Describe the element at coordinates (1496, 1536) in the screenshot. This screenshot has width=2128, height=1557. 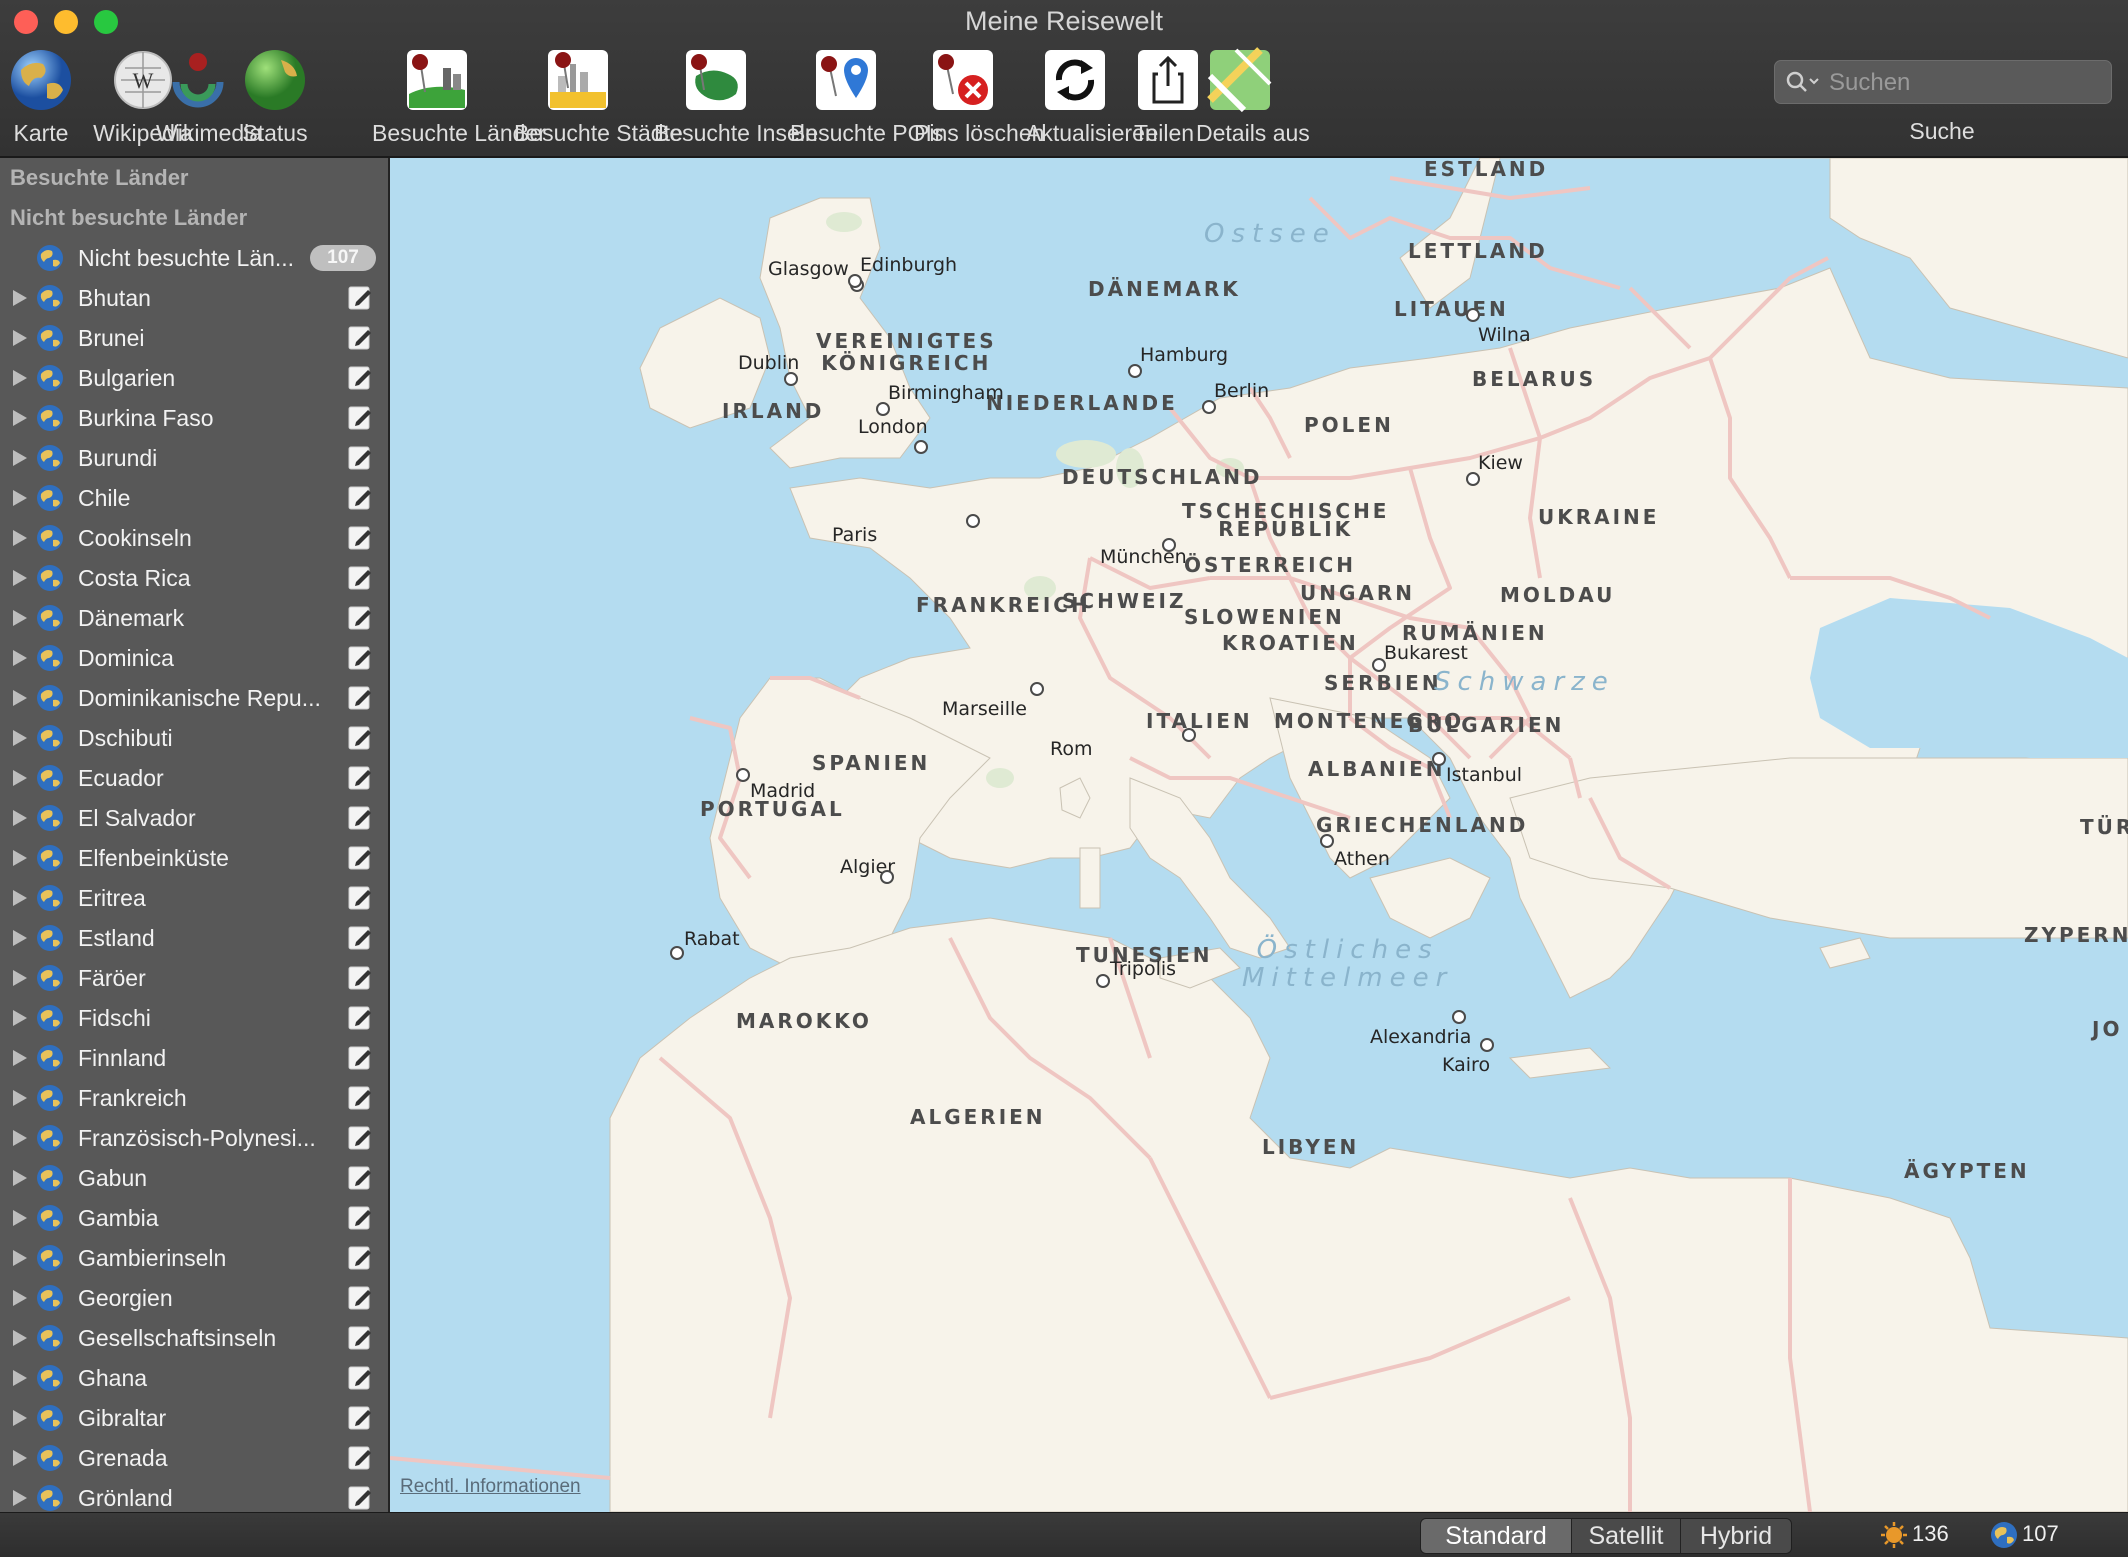
I see `map-type-standard: Standard` at that location.